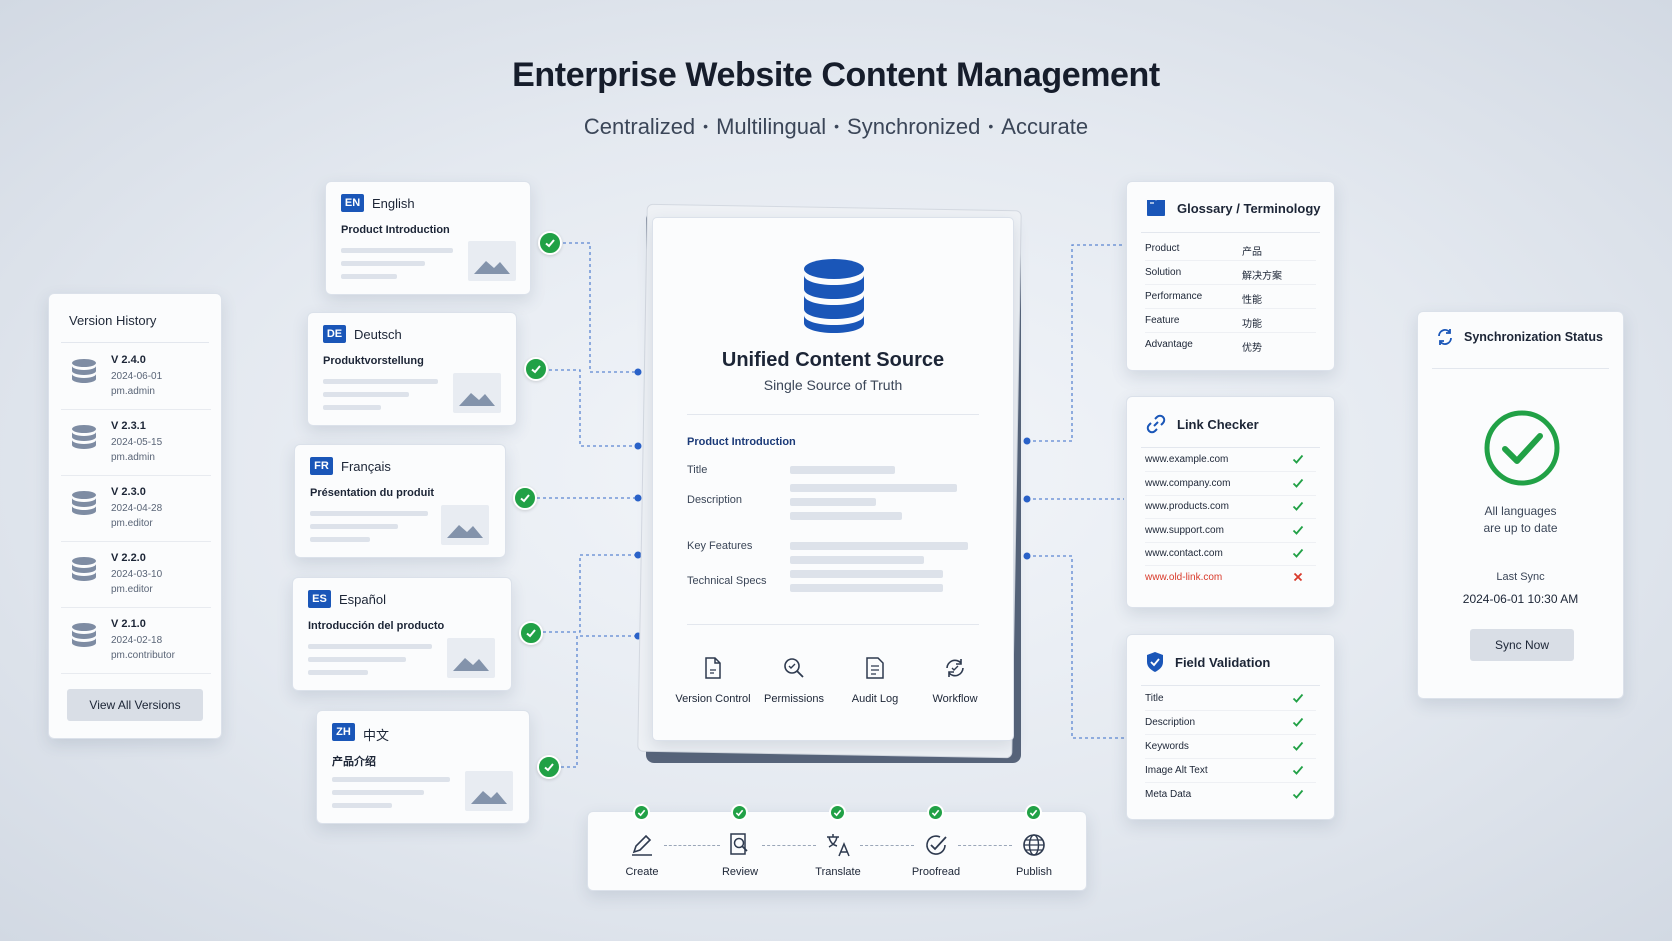 The width and height of the screenshot is (1672, 941). I want to click on language-code-badge: FR, so click(321, 466).